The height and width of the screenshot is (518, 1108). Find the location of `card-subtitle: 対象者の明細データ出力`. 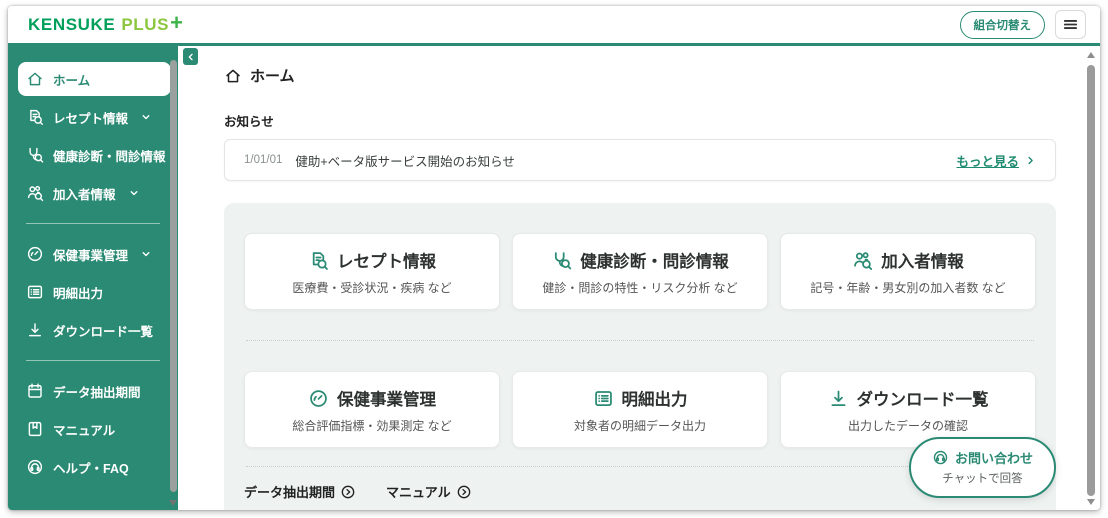

card-subtitle: 対象者の明細データ出力 is located at coordinates (639, 426).